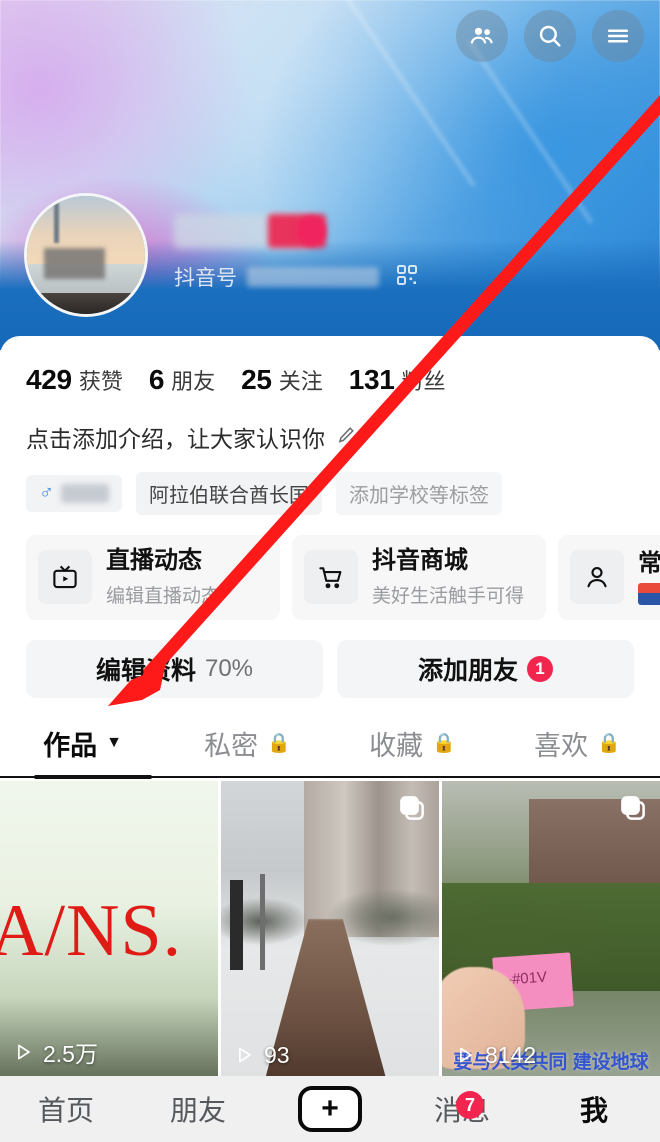 The width and height of the screenshot is (660, 1142). What do you see at coordinates (70, 1053) in the screenshot?
I see `play-count-value: 2.5万` at bounding box center [70, 1053].